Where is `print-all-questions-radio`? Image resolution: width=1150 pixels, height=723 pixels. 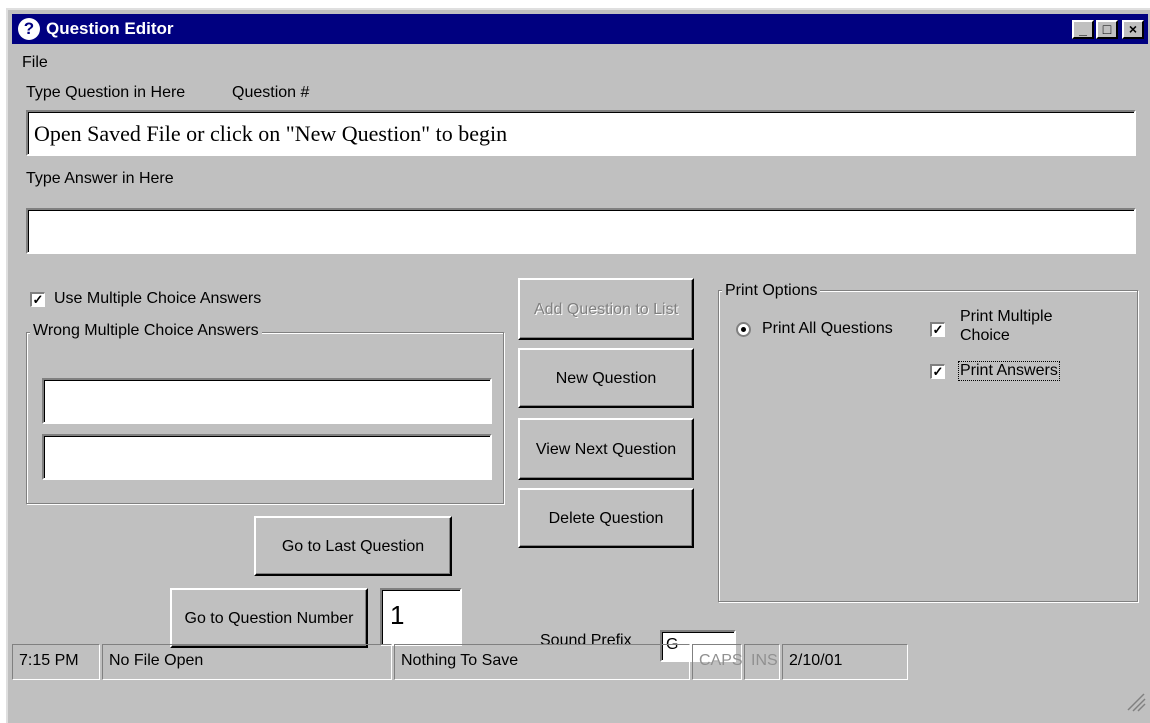 print-all-questions-radio is located at coordinates (743, 329).